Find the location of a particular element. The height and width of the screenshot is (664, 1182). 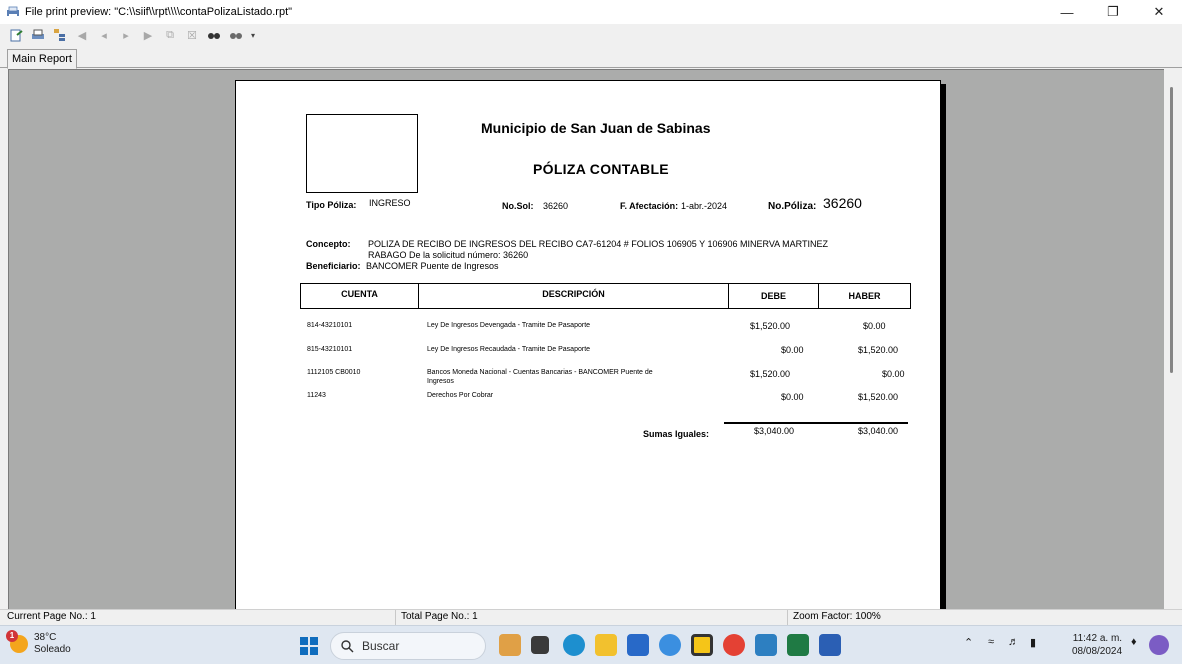

tipo-poliza-value: INGRESO is located at coordinates (390, 203).